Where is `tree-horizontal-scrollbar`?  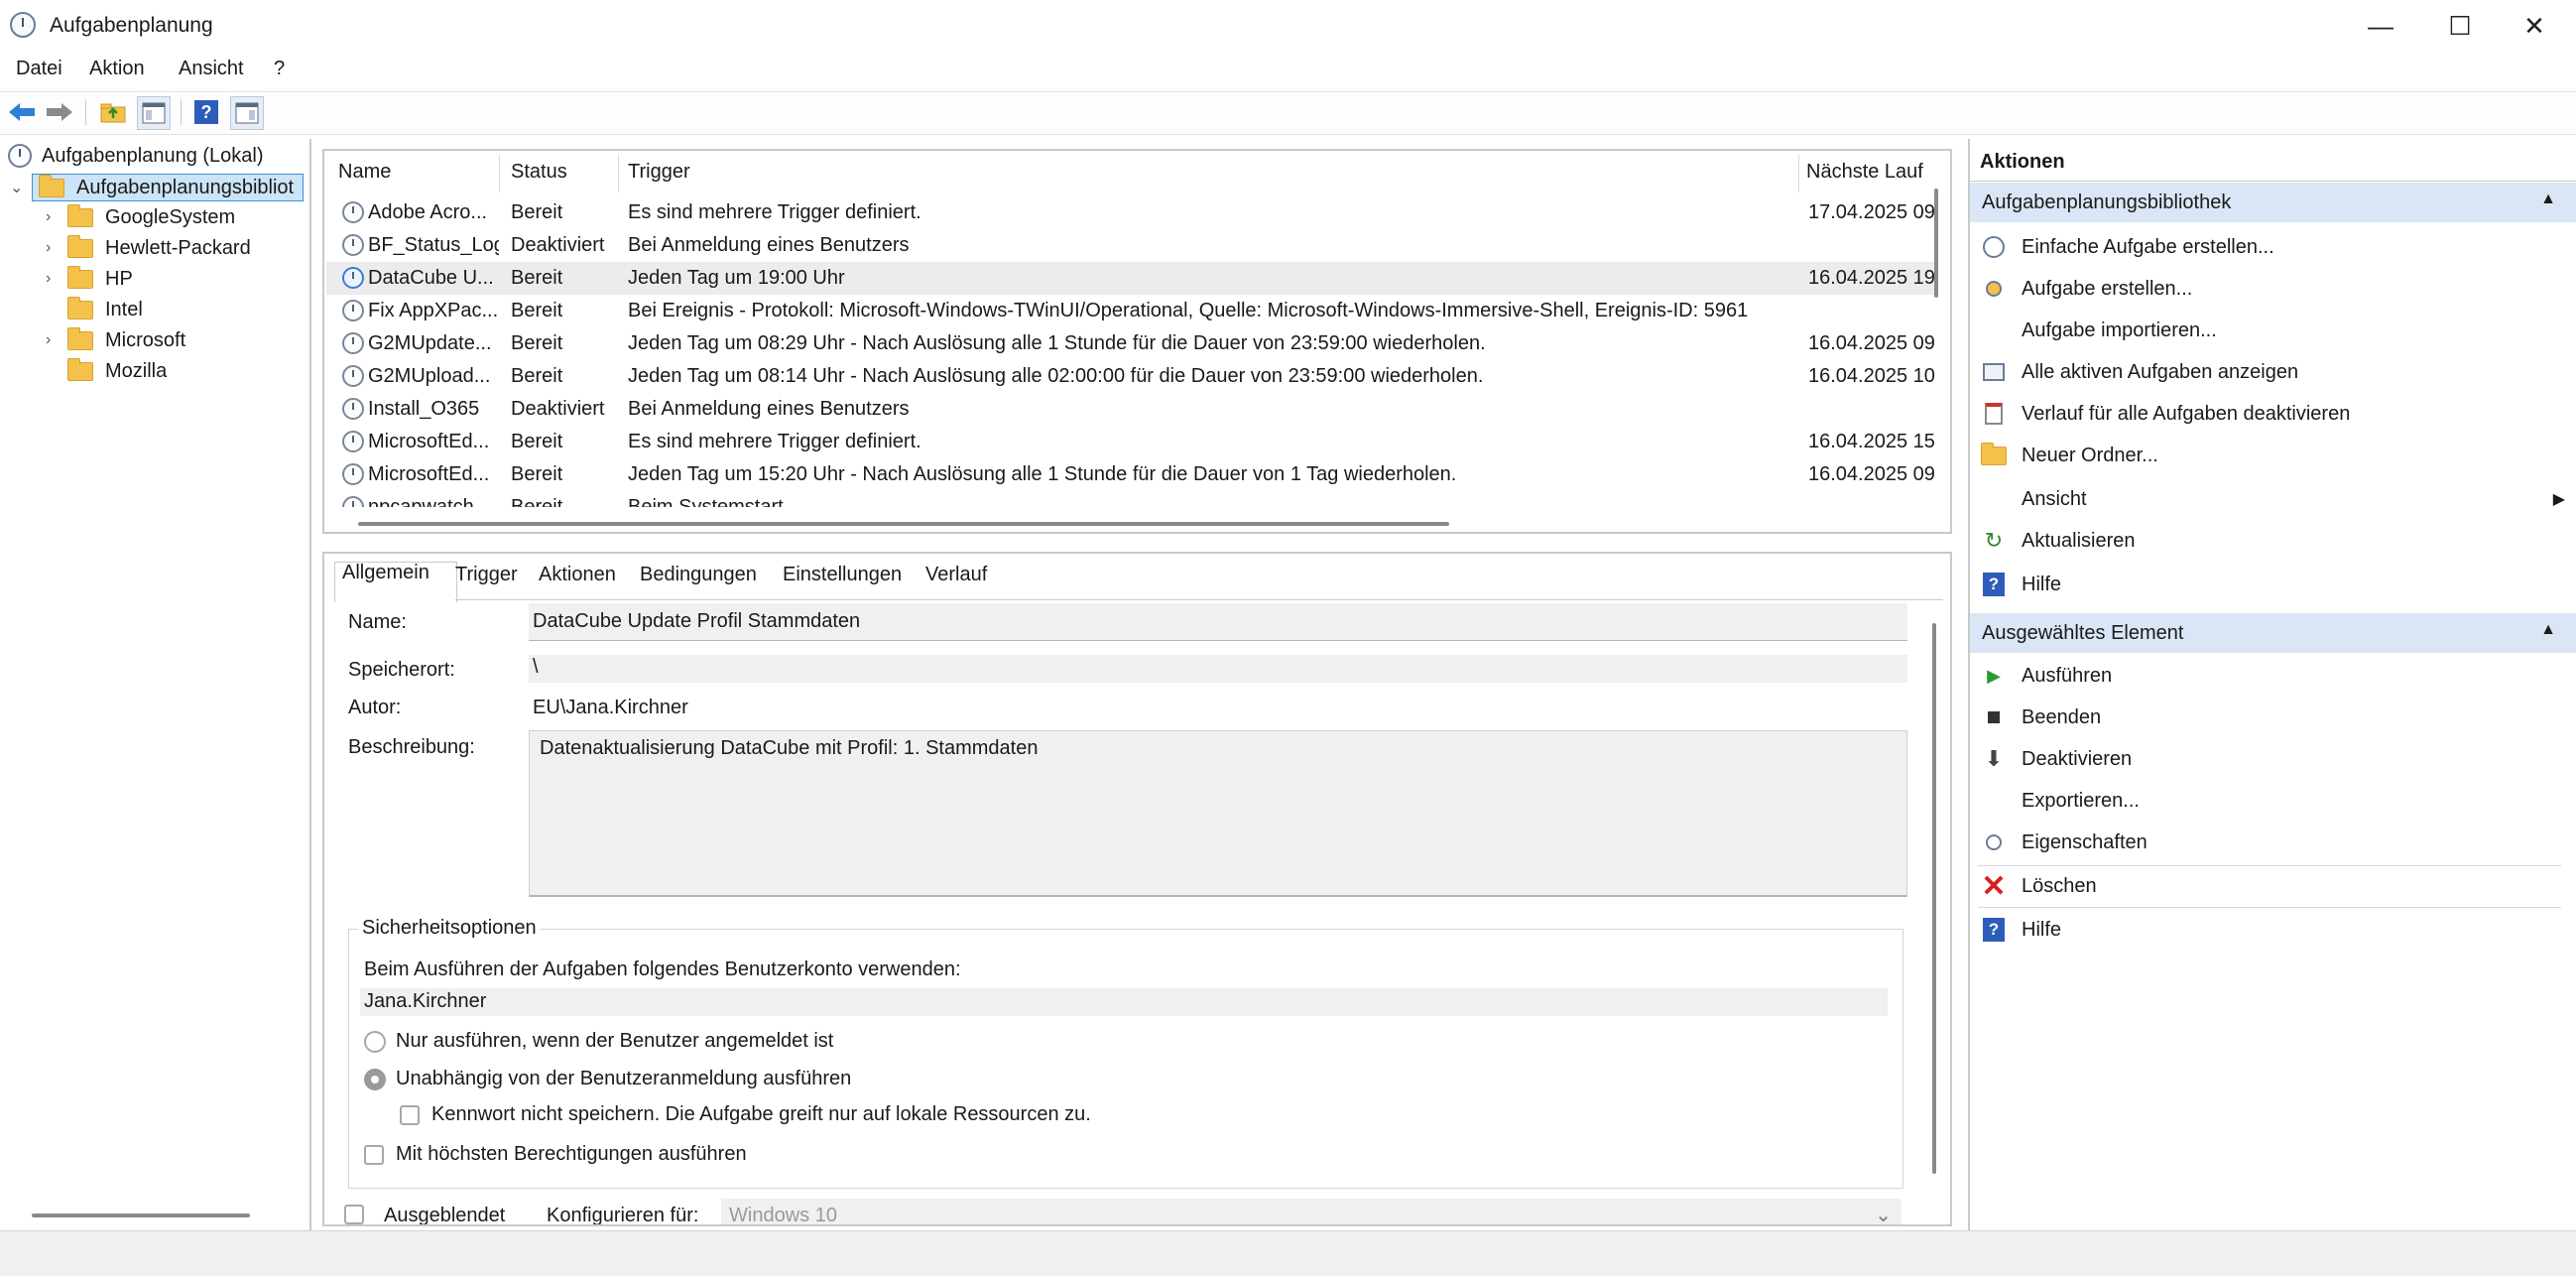 tree-horizontal-scrollbar is located at coordinates (141, 1215).